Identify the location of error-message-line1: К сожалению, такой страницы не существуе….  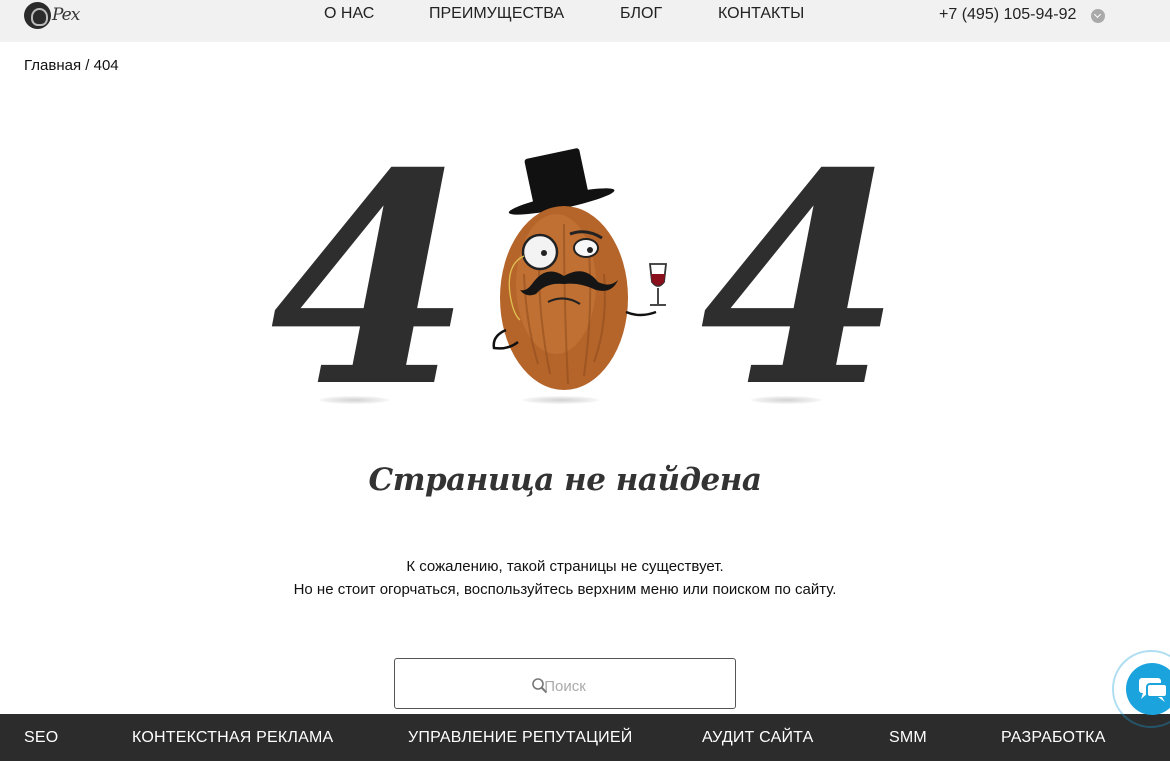
(565, 566).